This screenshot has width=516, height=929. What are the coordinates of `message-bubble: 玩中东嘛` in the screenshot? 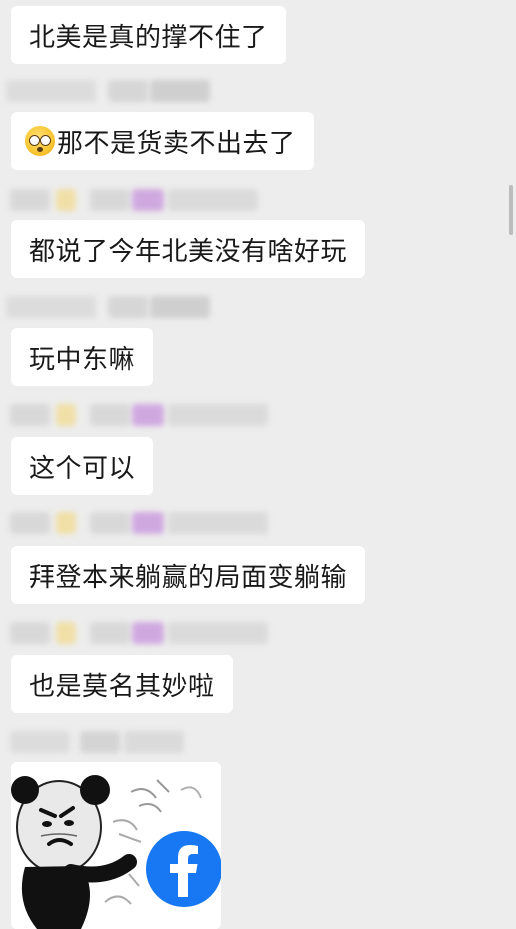 It's located at (82, 357).